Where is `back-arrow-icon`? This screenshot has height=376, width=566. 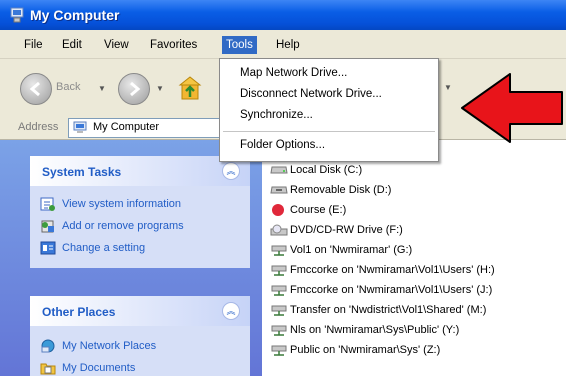
back-arrow-icon is located at coordinates (34, 89).